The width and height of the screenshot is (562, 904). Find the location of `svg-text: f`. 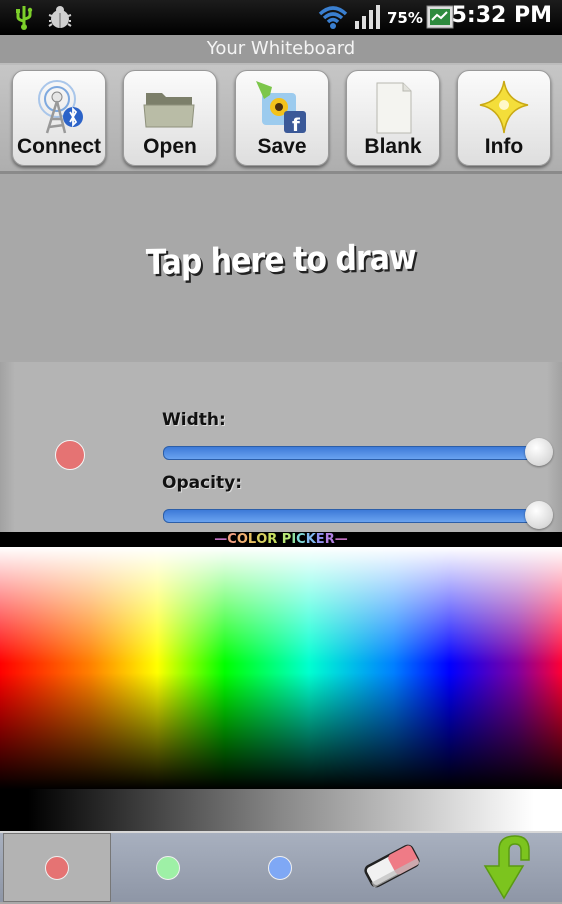

svg-text: f is located at coordinates (296, 125).